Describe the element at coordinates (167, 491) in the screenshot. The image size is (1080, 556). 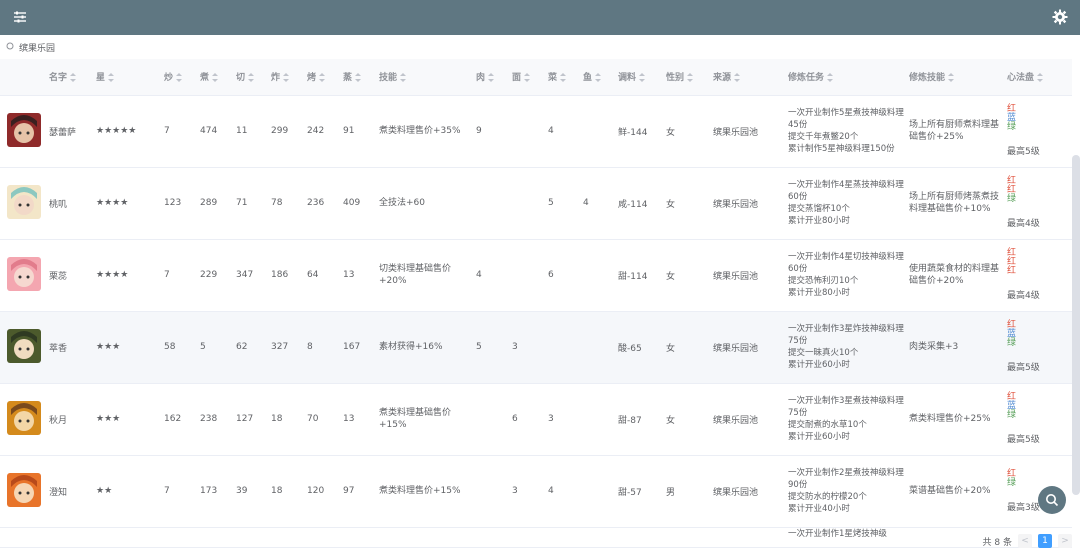
I see `cell-chao: 7` at that location.